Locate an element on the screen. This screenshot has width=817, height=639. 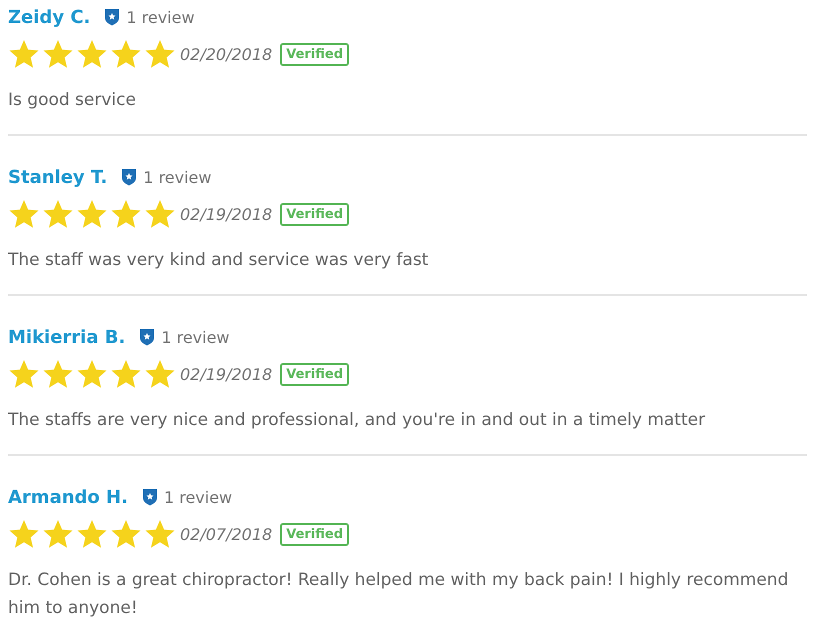
review-text: The staffs are very nice and professional, and you're in and out in a timely matter is located at coordinates (357, 420).